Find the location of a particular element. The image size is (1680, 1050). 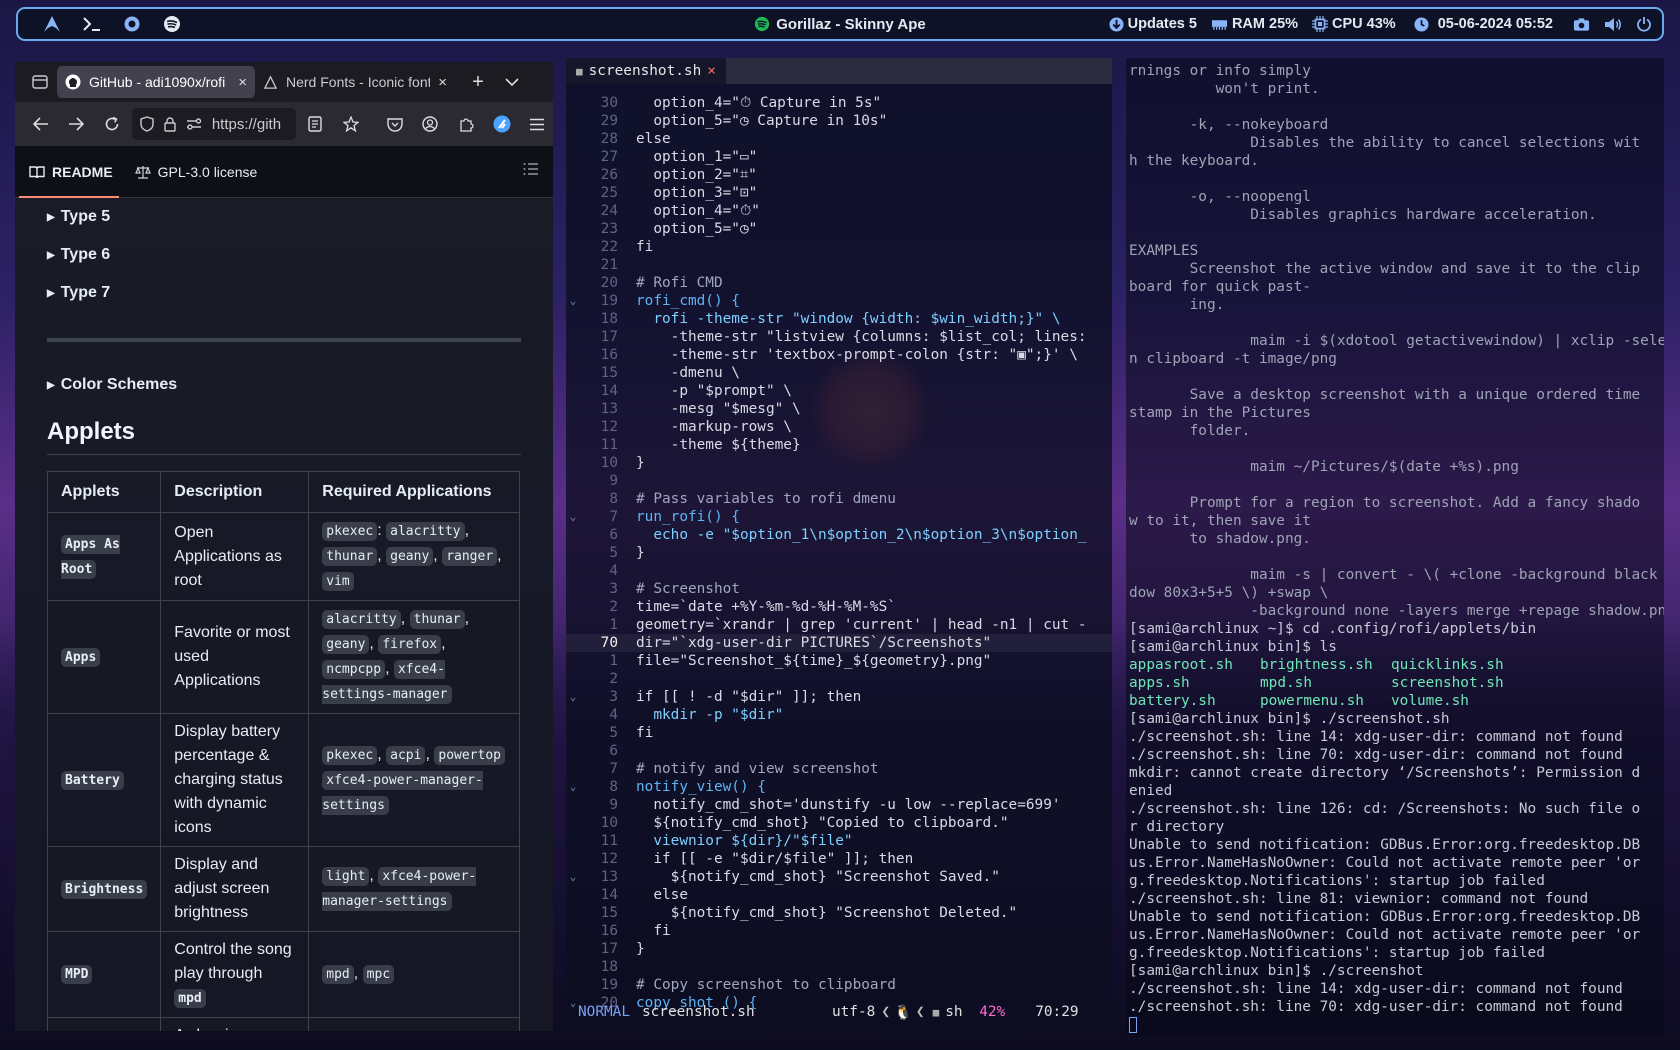

browser-icon is located at coordinates (132, 24).